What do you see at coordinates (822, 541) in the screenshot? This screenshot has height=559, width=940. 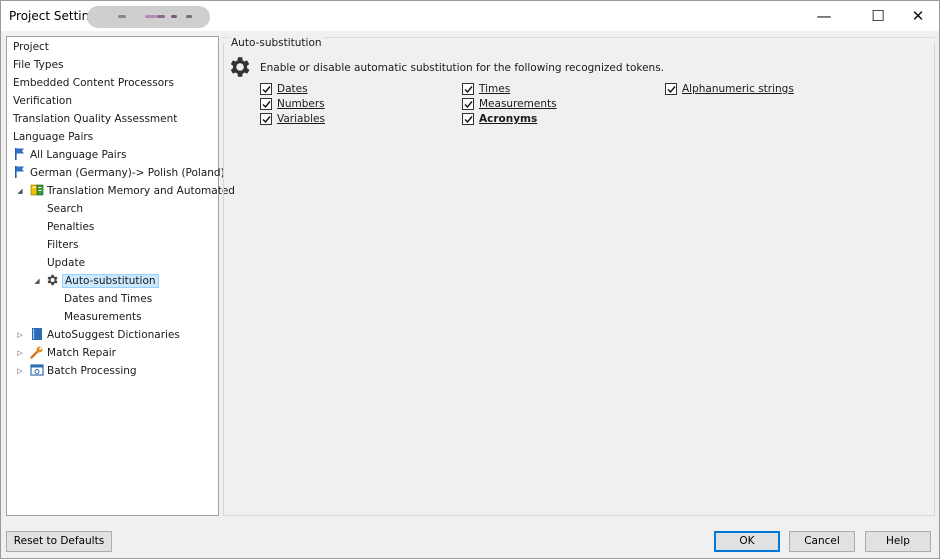 I see `cancel-button: Cancel` at bounding box center [822, 541].